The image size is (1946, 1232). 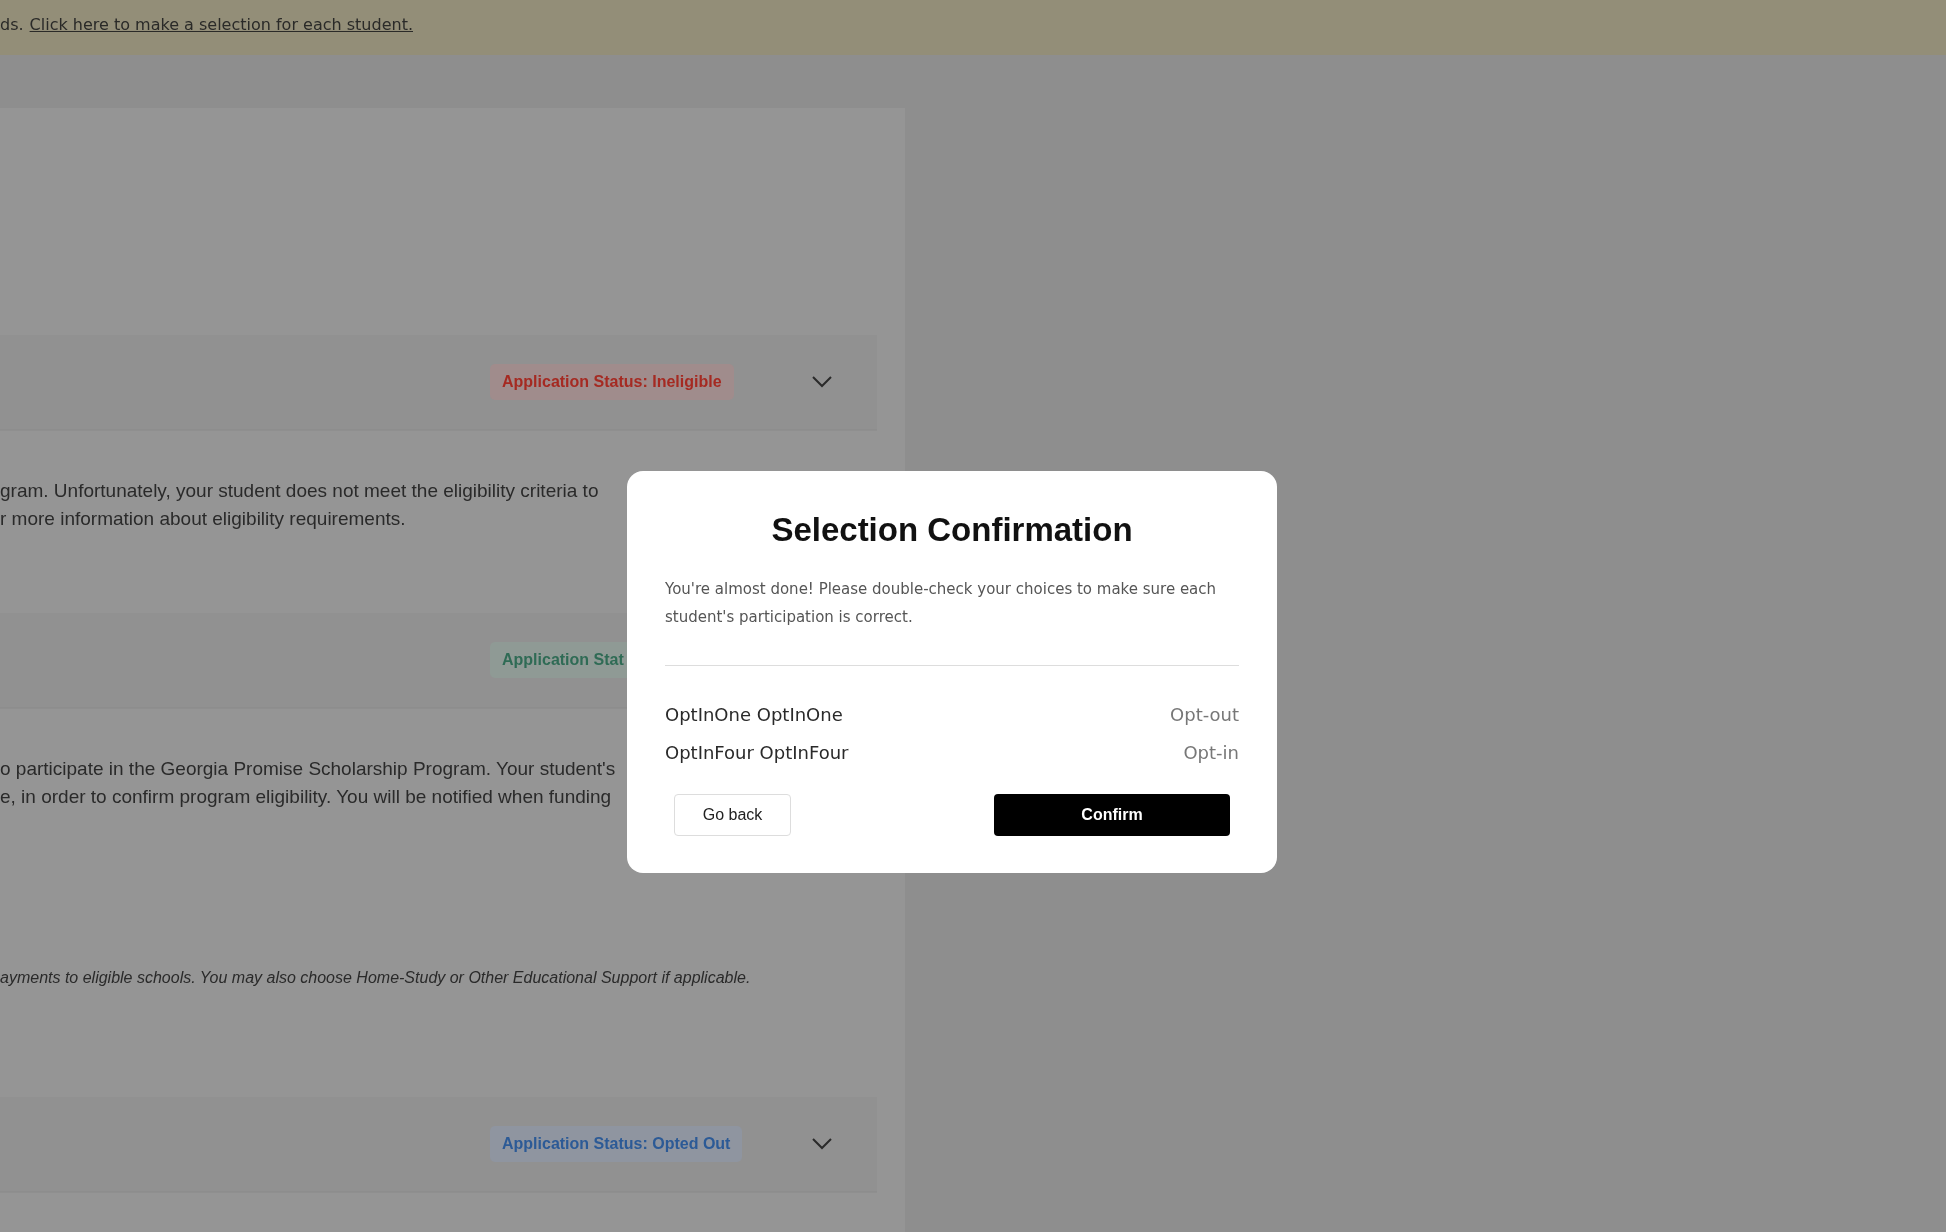 I want to click on go-back-button: Go back, so click(x=732, y=815).